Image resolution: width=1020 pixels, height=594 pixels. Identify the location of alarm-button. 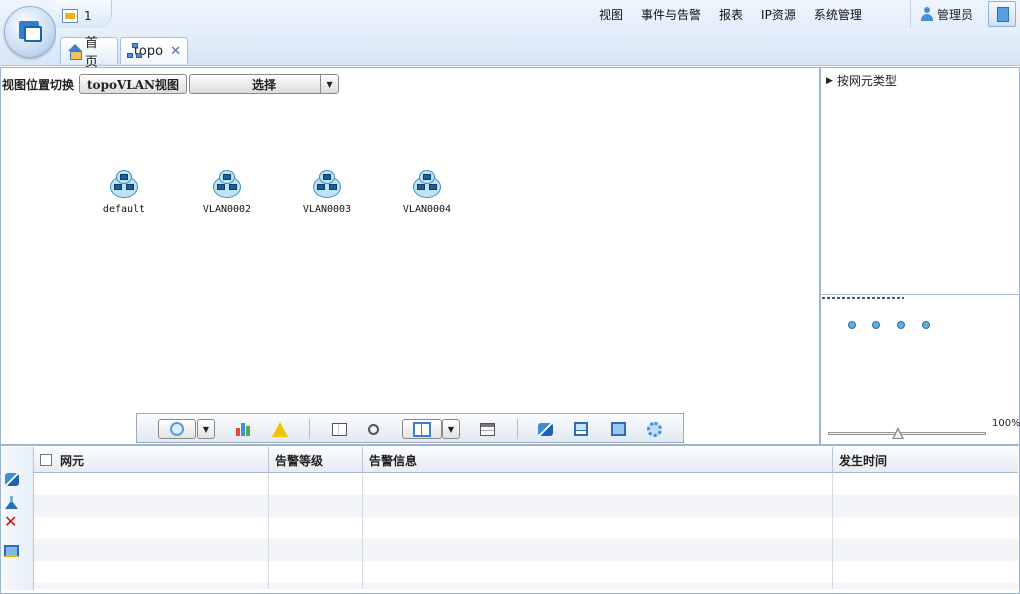
(280, 429).